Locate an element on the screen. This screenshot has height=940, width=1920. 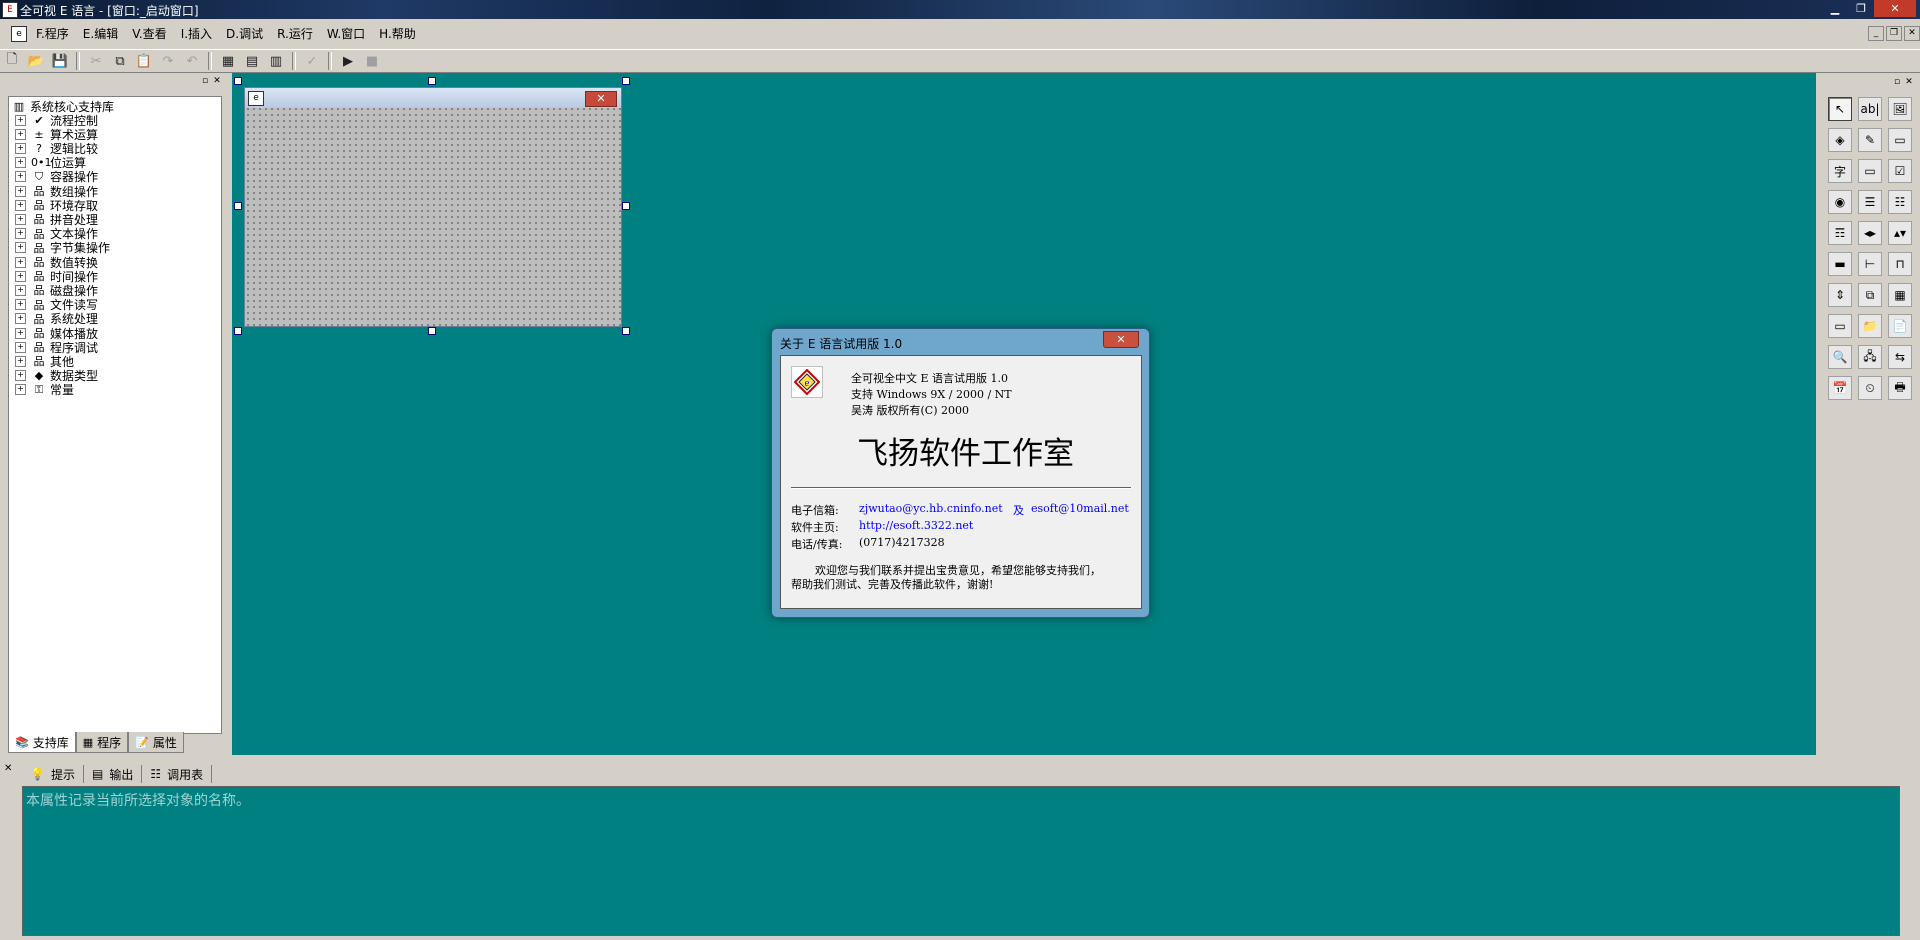
email-link-1: zjwutao@yc.hb.cninfo.net is located at coordinates (931, 508).